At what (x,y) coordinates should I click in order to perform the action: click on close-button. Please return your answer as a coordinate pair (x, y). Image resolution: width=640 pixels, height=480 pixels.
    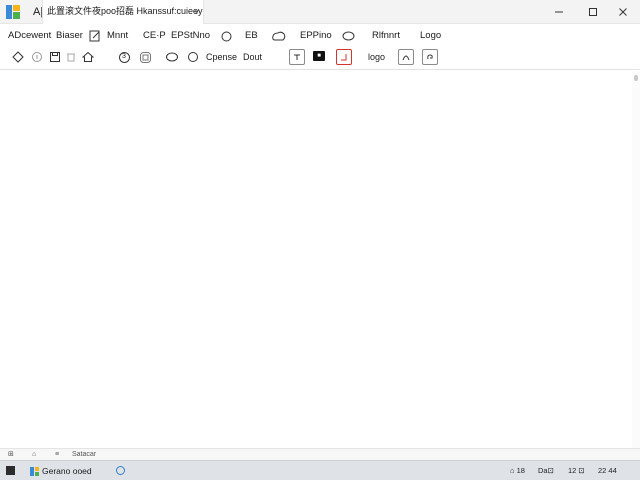
    Looking at the image, I should click on (623, 12).